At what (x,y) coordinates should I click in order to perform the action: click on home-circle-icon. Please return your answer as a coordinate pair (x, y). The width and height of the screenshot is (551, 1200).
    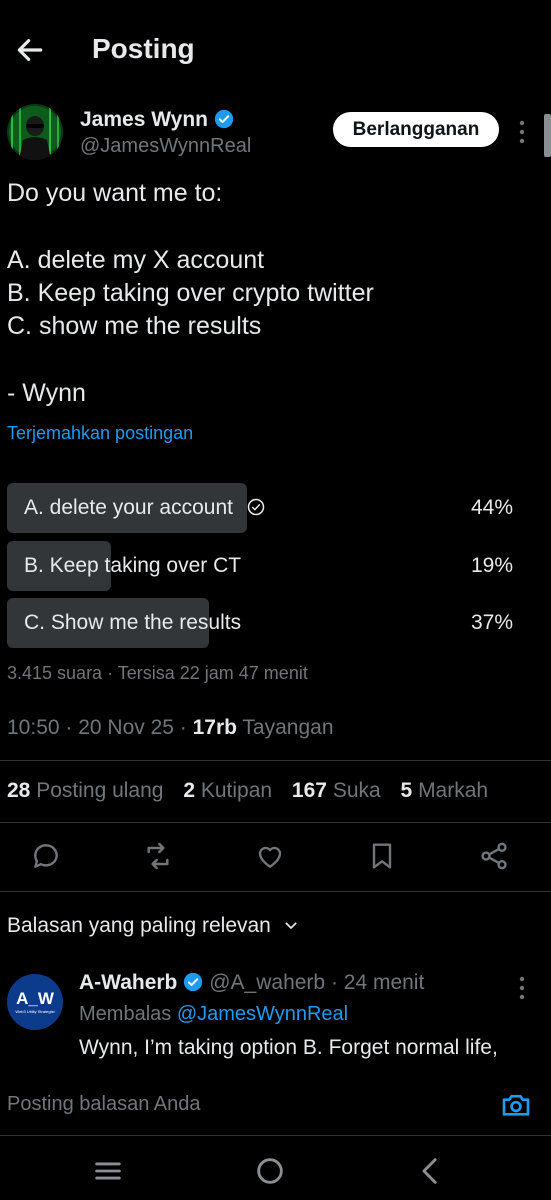
    Looking at the image, I should click on (270, 1171).